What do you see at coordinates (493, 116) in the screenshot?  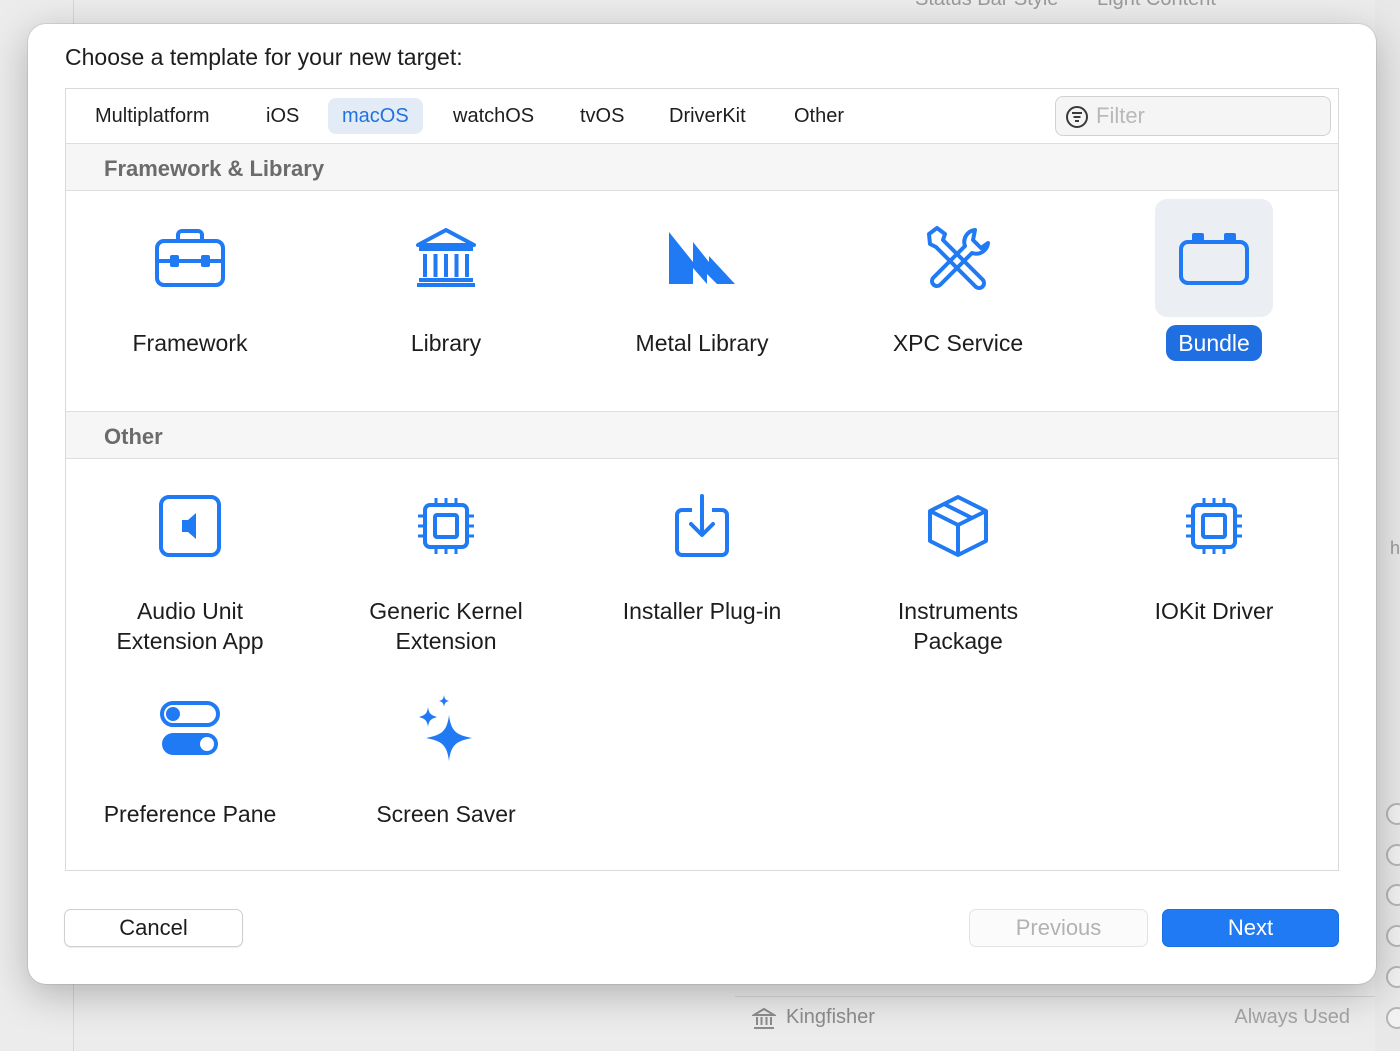 I see `tab-watchos: watchOS` at bounding box center [493, 116].